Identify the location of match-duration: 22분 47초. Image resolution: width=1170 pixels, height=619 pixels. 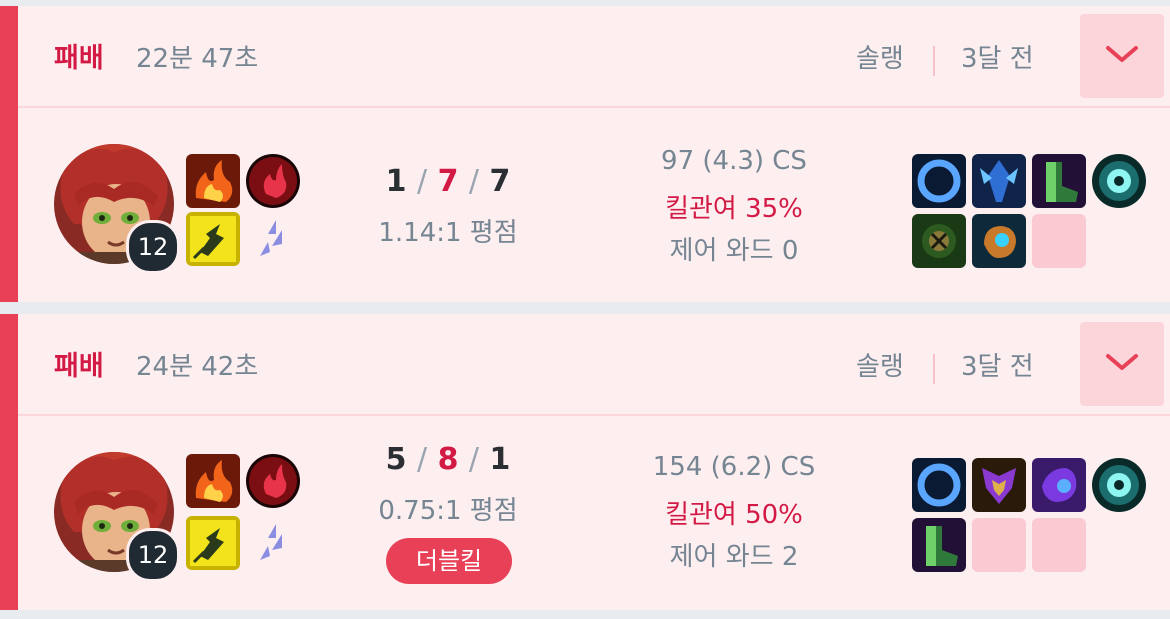
(197, 59).